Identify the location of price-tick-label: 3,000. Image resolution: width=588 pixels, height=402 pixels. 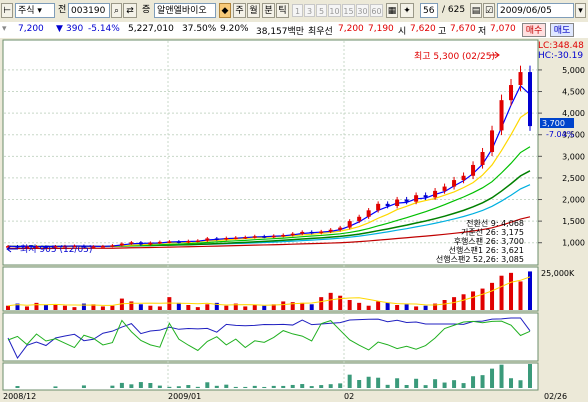
(573, 156).